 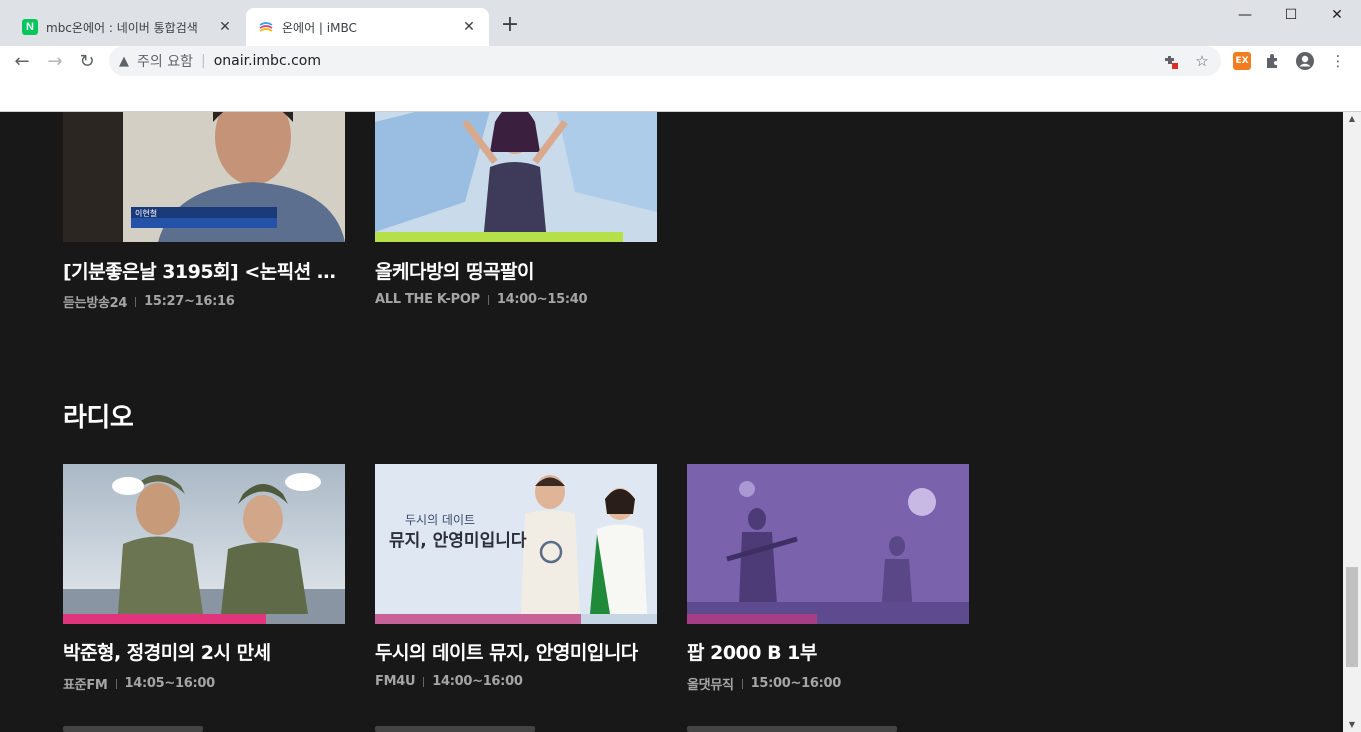 What do you see at coordinates (710, 685) in the screenshot?
I see `channel-name: 올댓뮤직` at bounding box center [710, 685].